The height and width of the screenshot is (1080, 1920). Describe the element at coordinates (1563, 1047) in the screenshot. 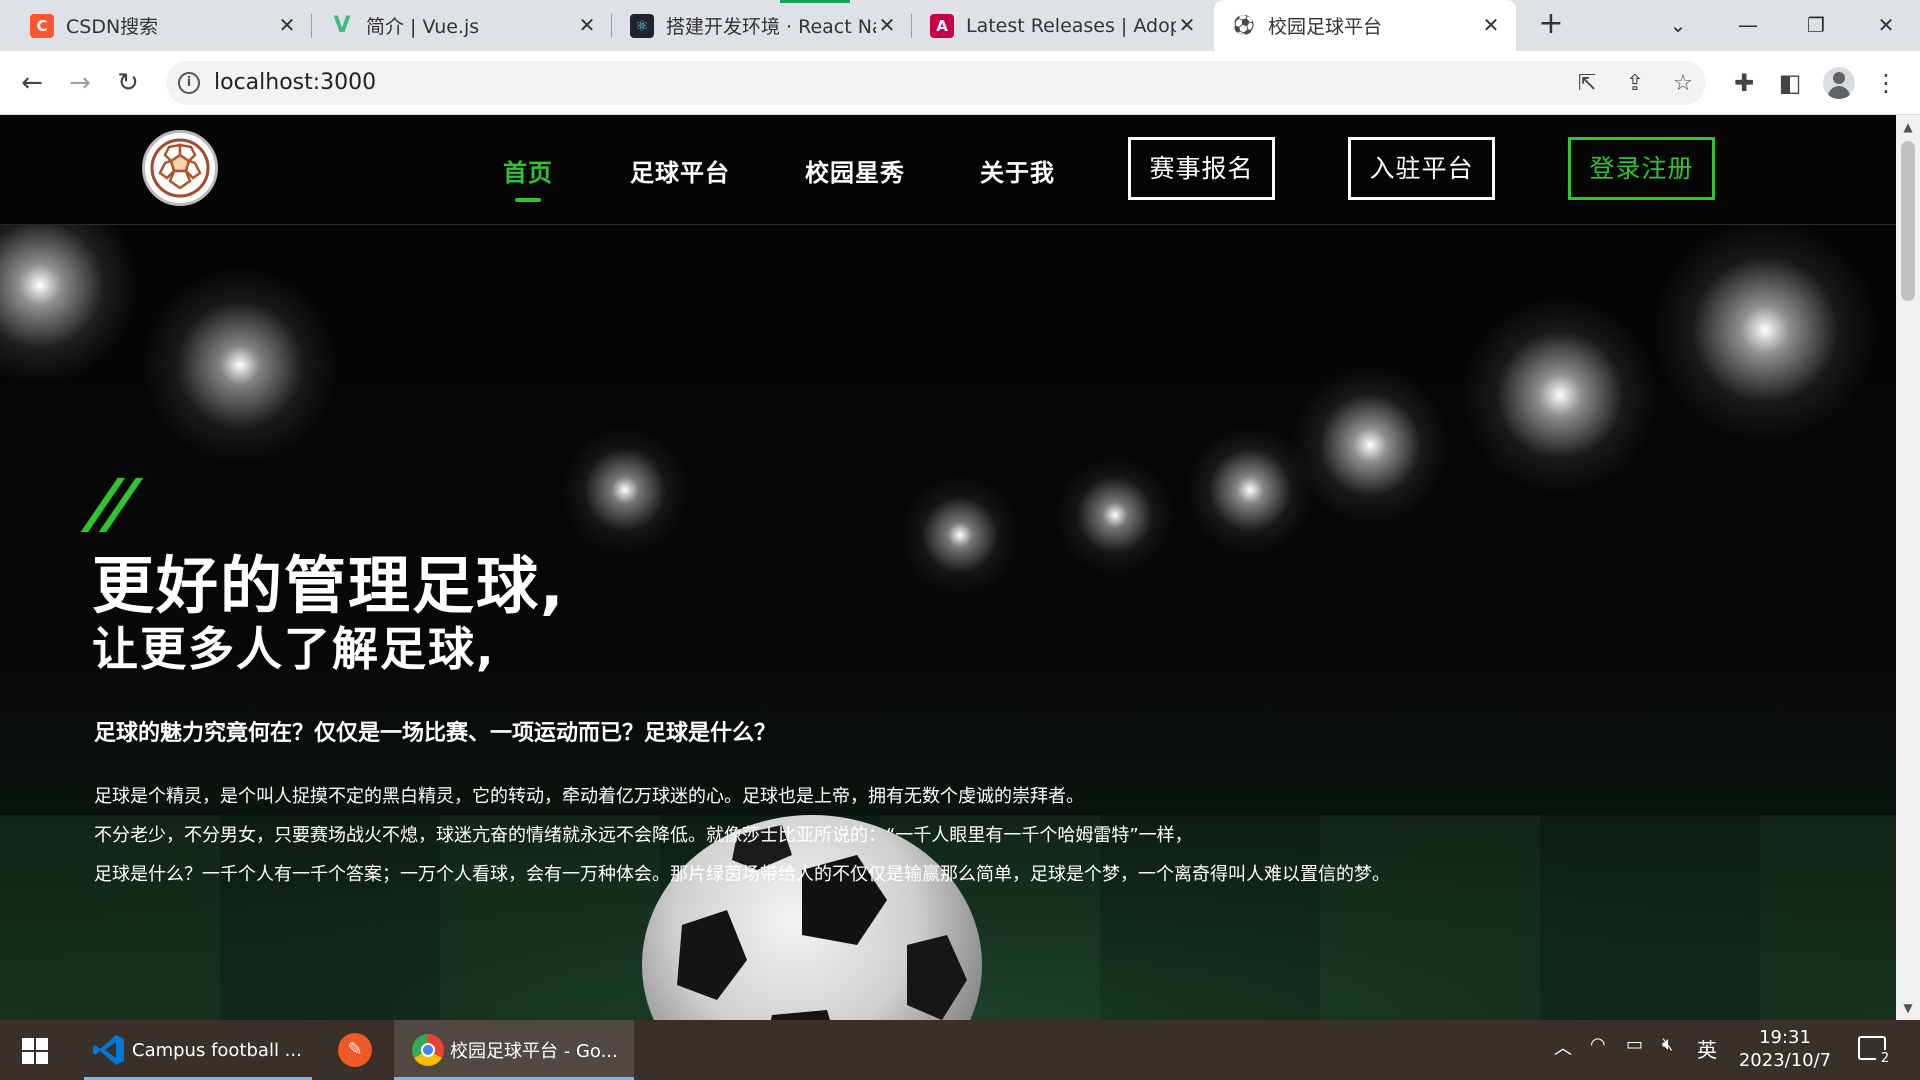

I see `show-hidden-icons-icon: ︿` at that location.